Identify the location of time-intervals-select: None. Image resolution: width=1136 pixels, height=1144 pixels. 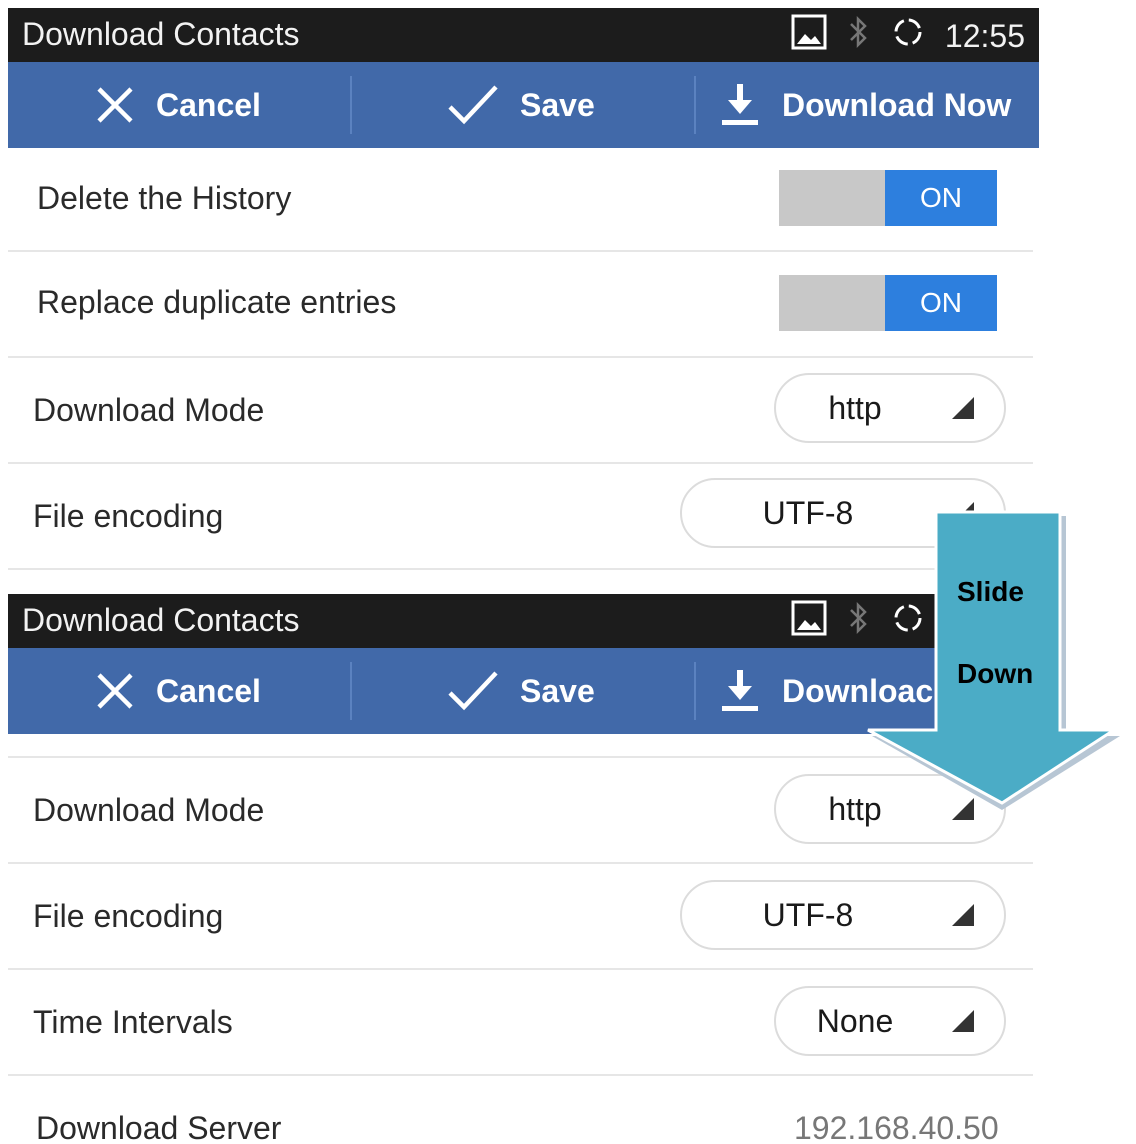
(890, 1021).